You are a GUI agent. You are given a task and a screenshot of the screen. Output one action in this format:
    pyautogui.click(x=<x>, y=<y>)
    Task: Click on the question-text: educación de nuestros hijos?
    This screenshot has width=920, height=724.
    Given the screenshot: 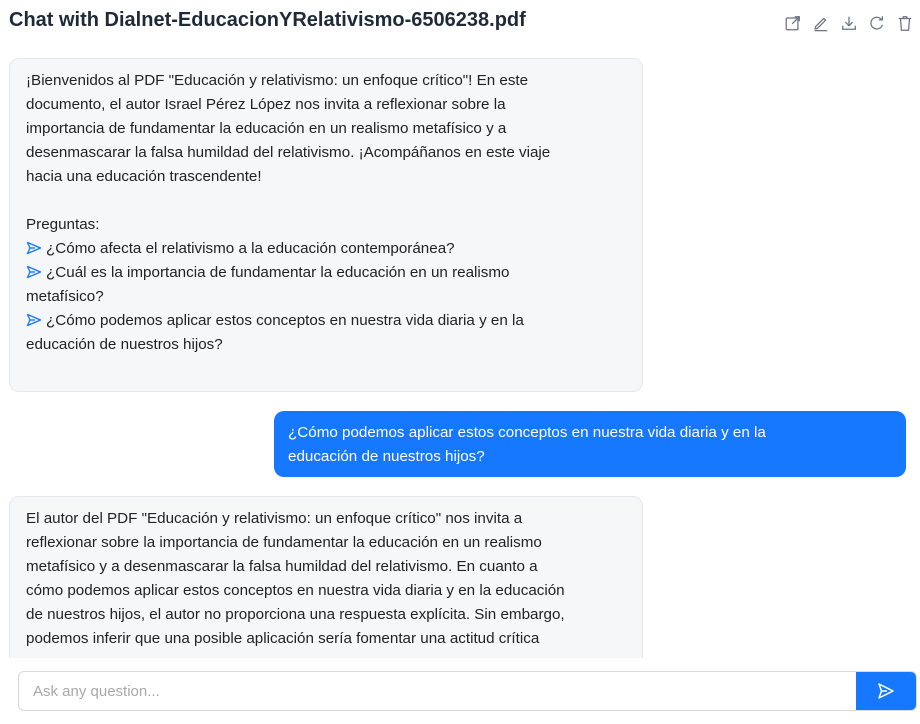 What is the action you would take?
    pyautogui.click(x=124, y=344)
    